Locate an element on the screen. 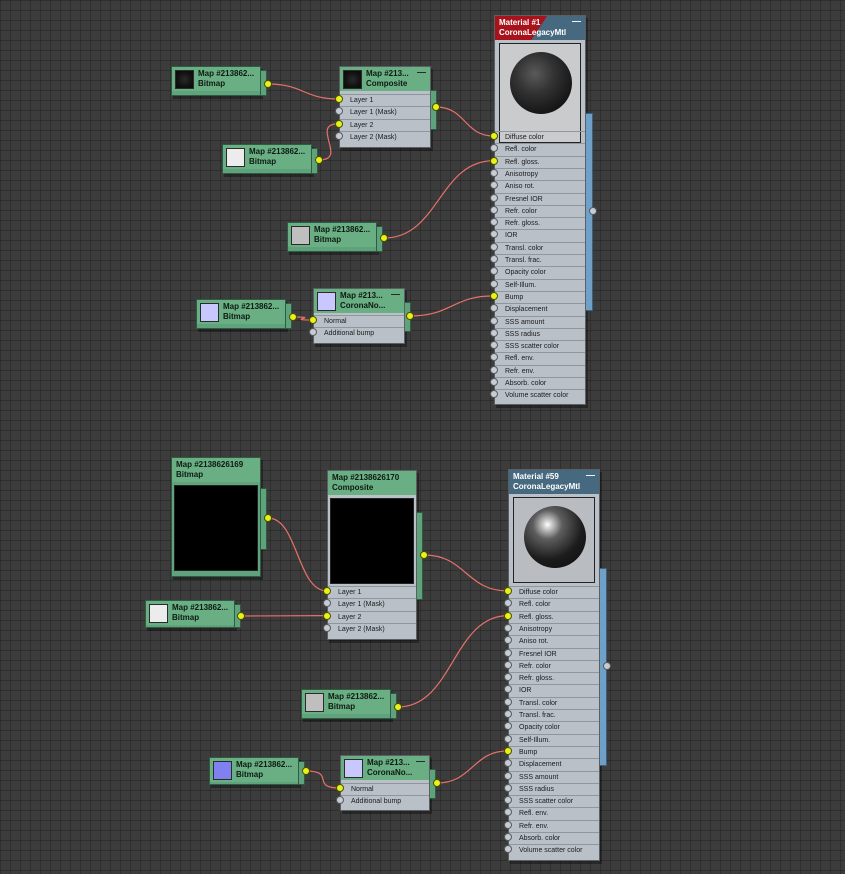 This screenshot has width=845, height=874. input-slot: Additional bump is located at coordinates (359, 333).